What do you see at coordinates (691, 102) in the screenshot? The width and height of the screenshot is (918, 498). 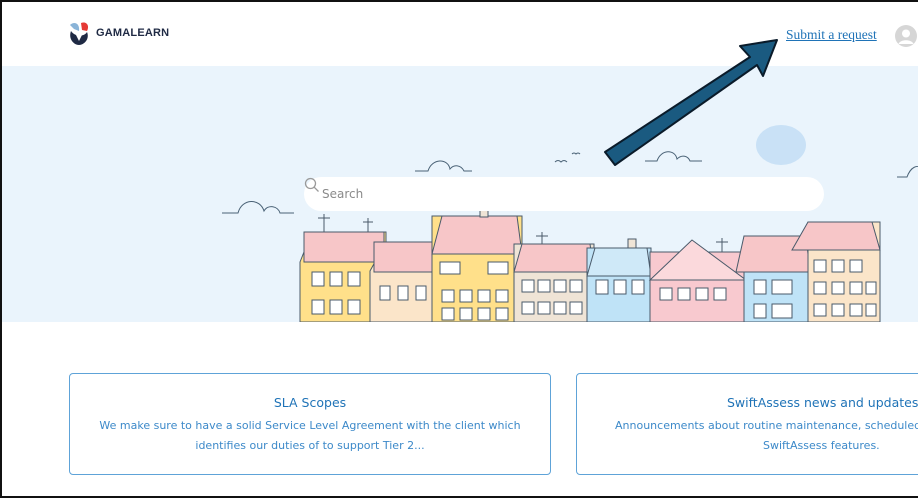 I see `arrow-annotation-icon` at bounding box center [691, 102].